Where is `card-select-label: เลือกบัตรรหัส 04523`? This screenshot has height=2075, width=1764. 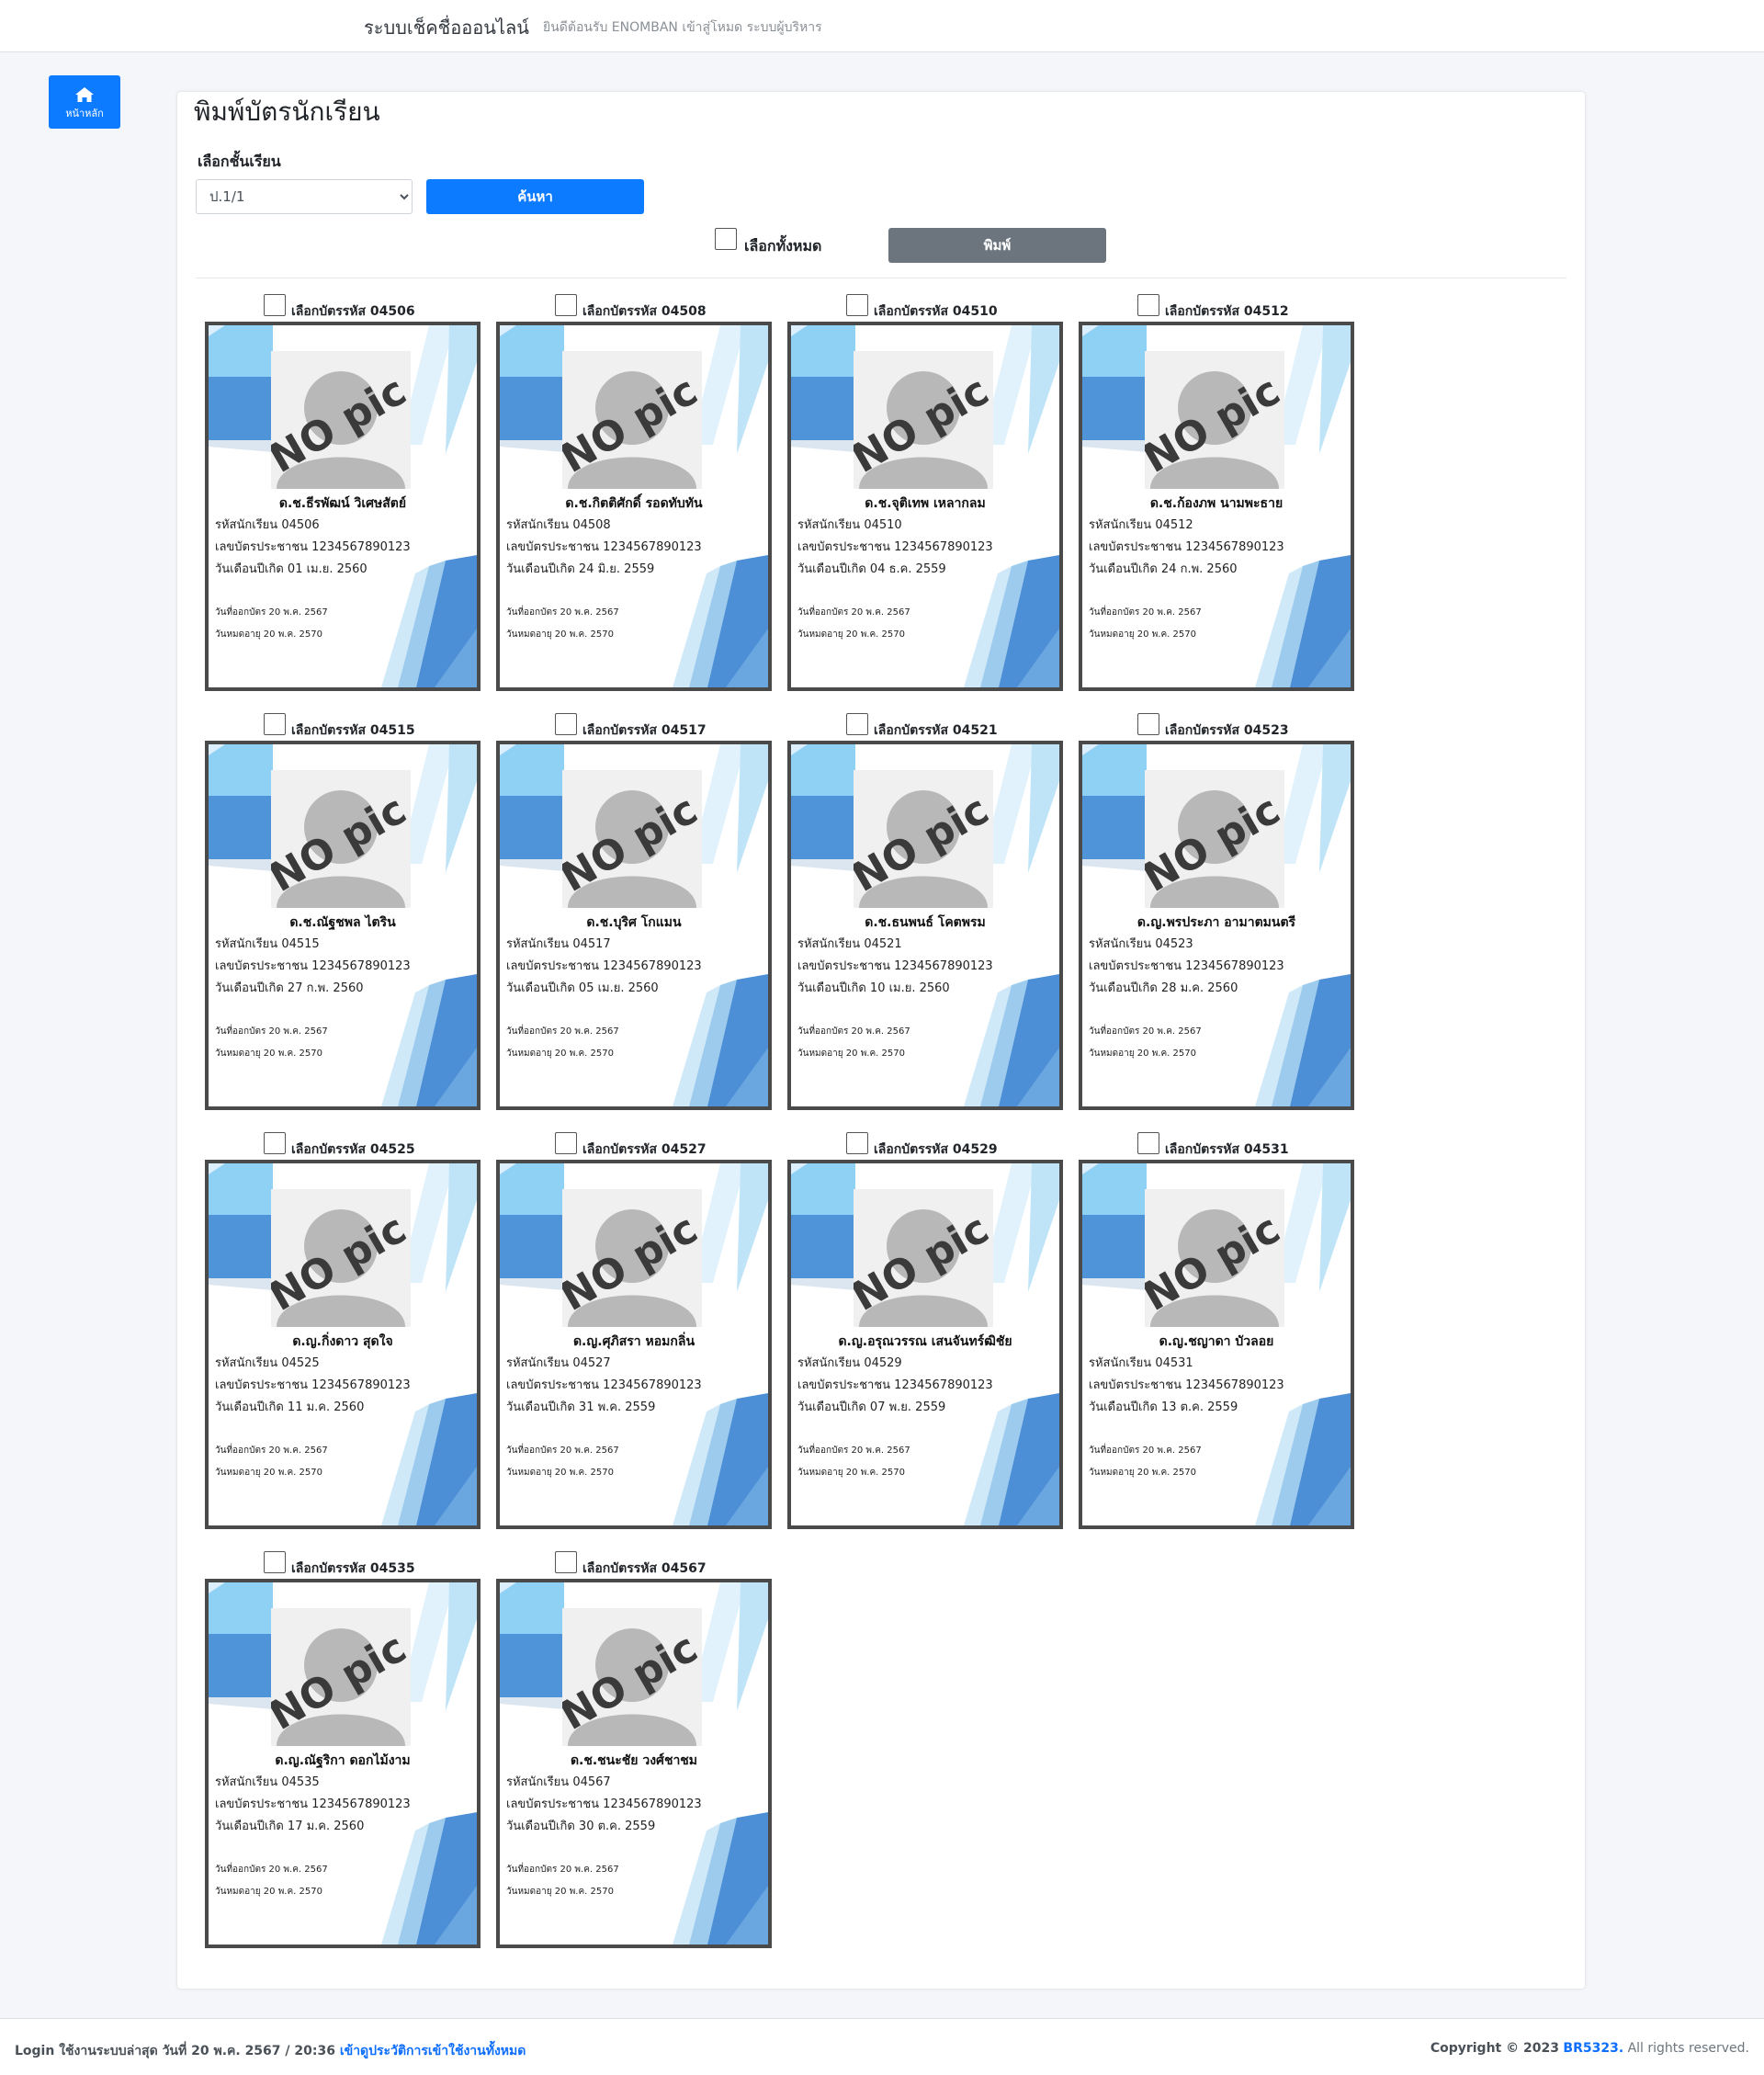
card-select-label: เลือกบัตรรหัส 04523 is located at coordinates (1227, 730).